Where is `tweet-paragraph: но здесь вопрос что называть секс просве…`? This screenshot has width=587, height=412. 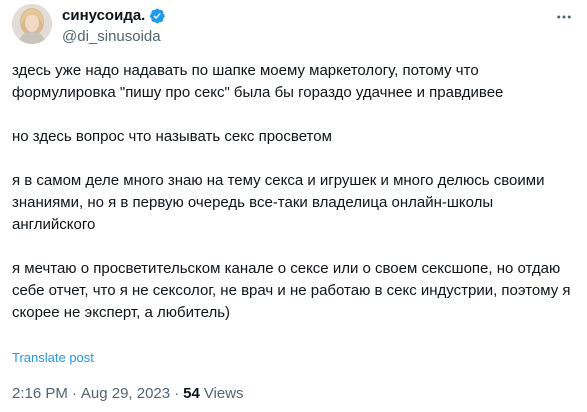
tweet-paragraph: но здесь вопрос что называть секс просве… is located at coordinates (172, 136).